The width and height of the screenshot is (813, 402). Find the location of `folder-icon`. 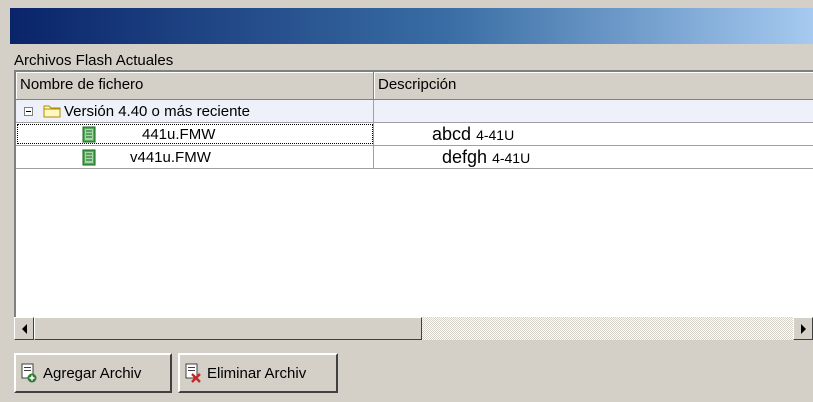

folder-icon is located at coordinates (52, 111).